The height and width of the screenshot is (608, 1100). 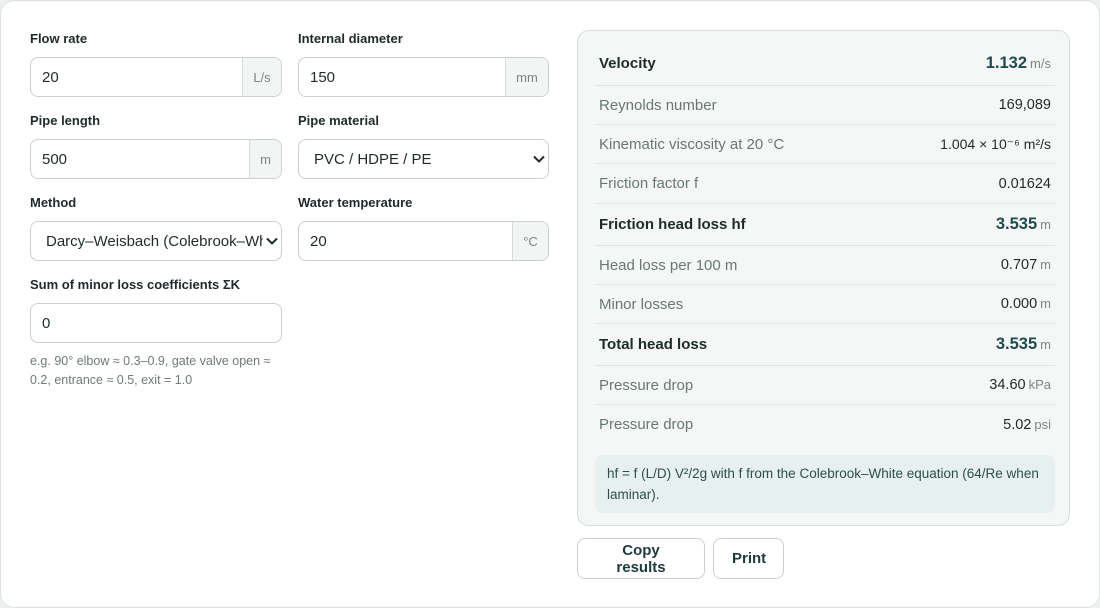 I want to click on pipe-length-input-group: m, so click(x=156, y=159).